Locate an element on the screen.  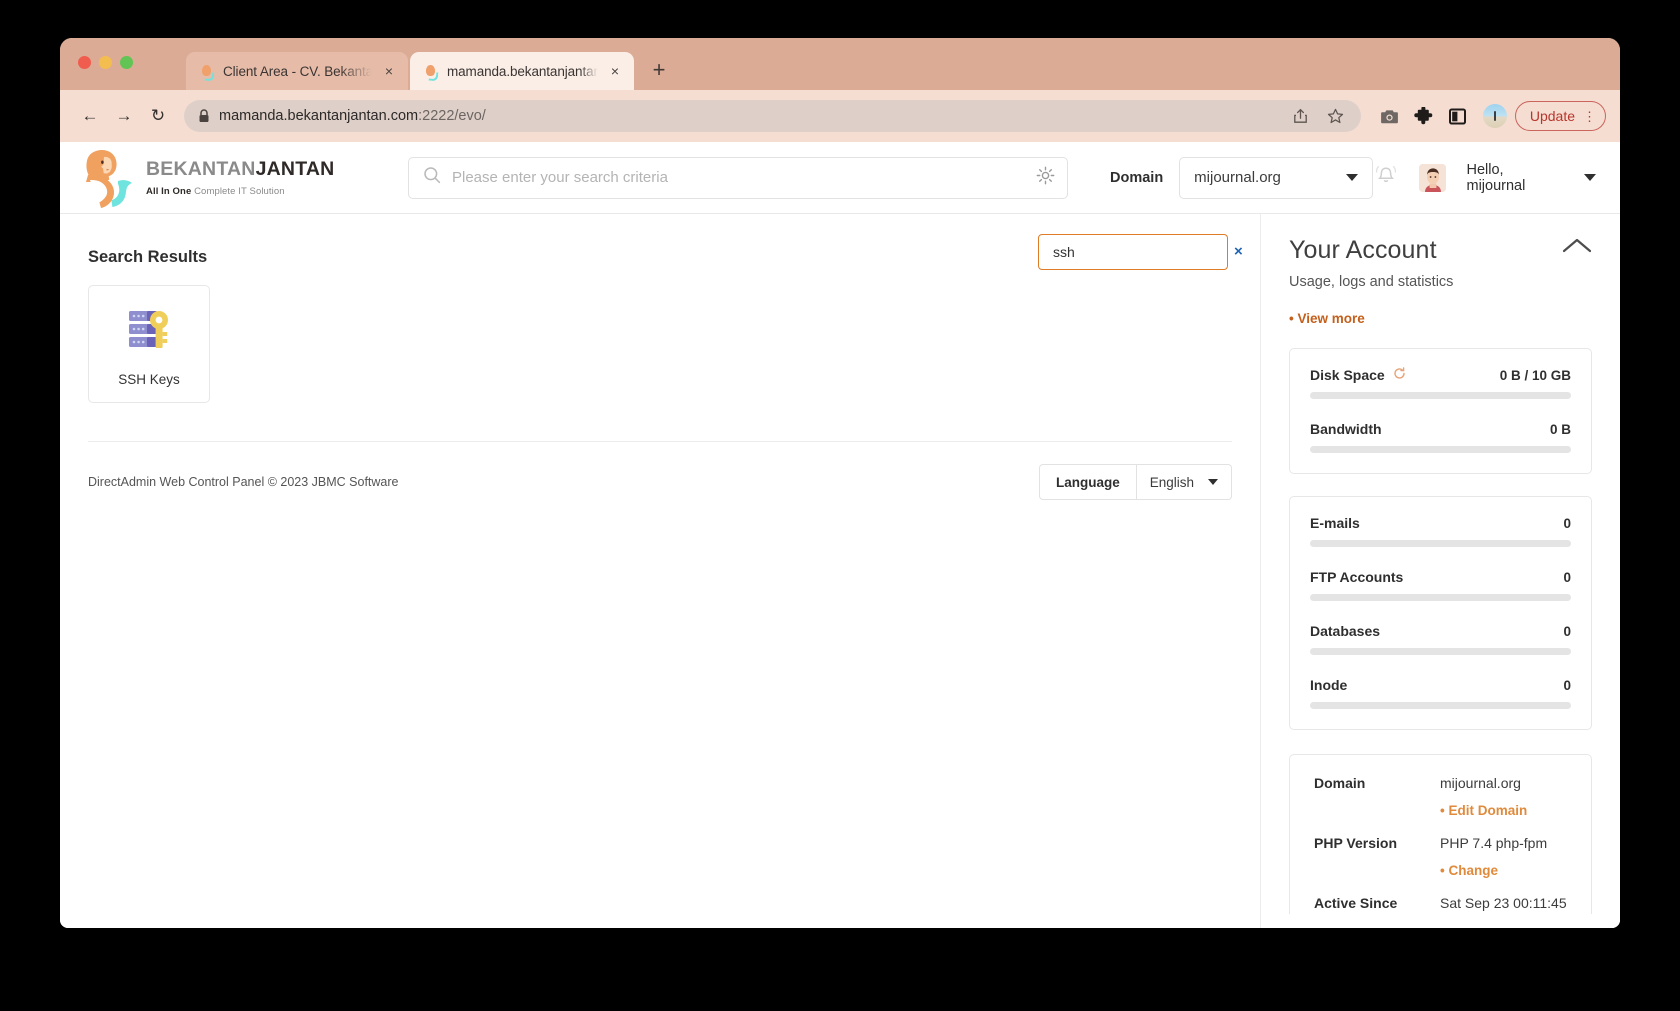
brand-name-light: BEKANTAN is located at coordinates (201, 169).